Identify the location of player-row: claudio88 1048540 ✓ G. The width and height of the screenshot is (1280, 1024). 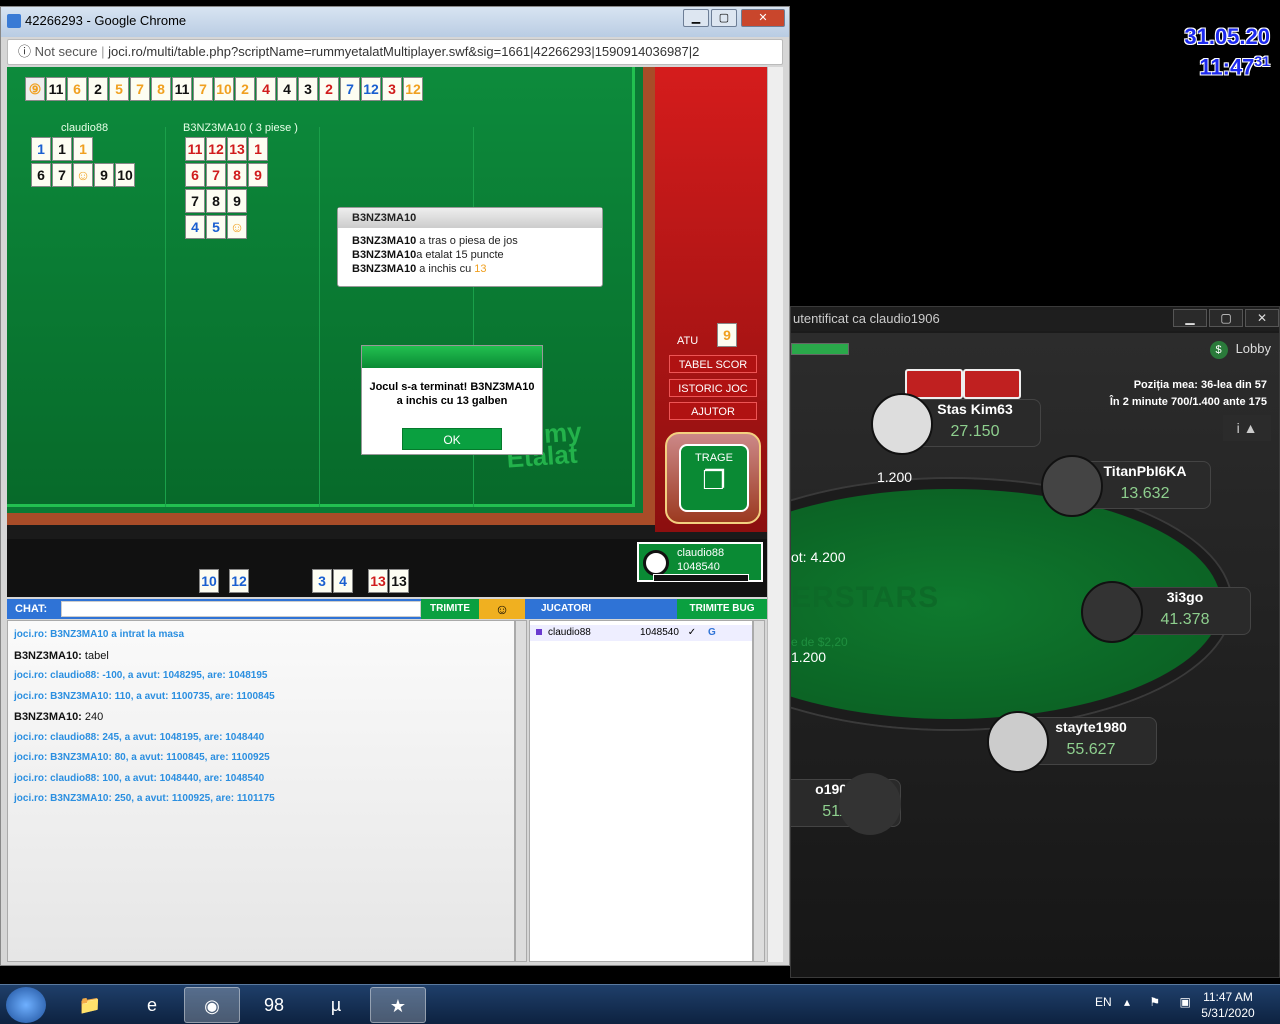
(641, 633).